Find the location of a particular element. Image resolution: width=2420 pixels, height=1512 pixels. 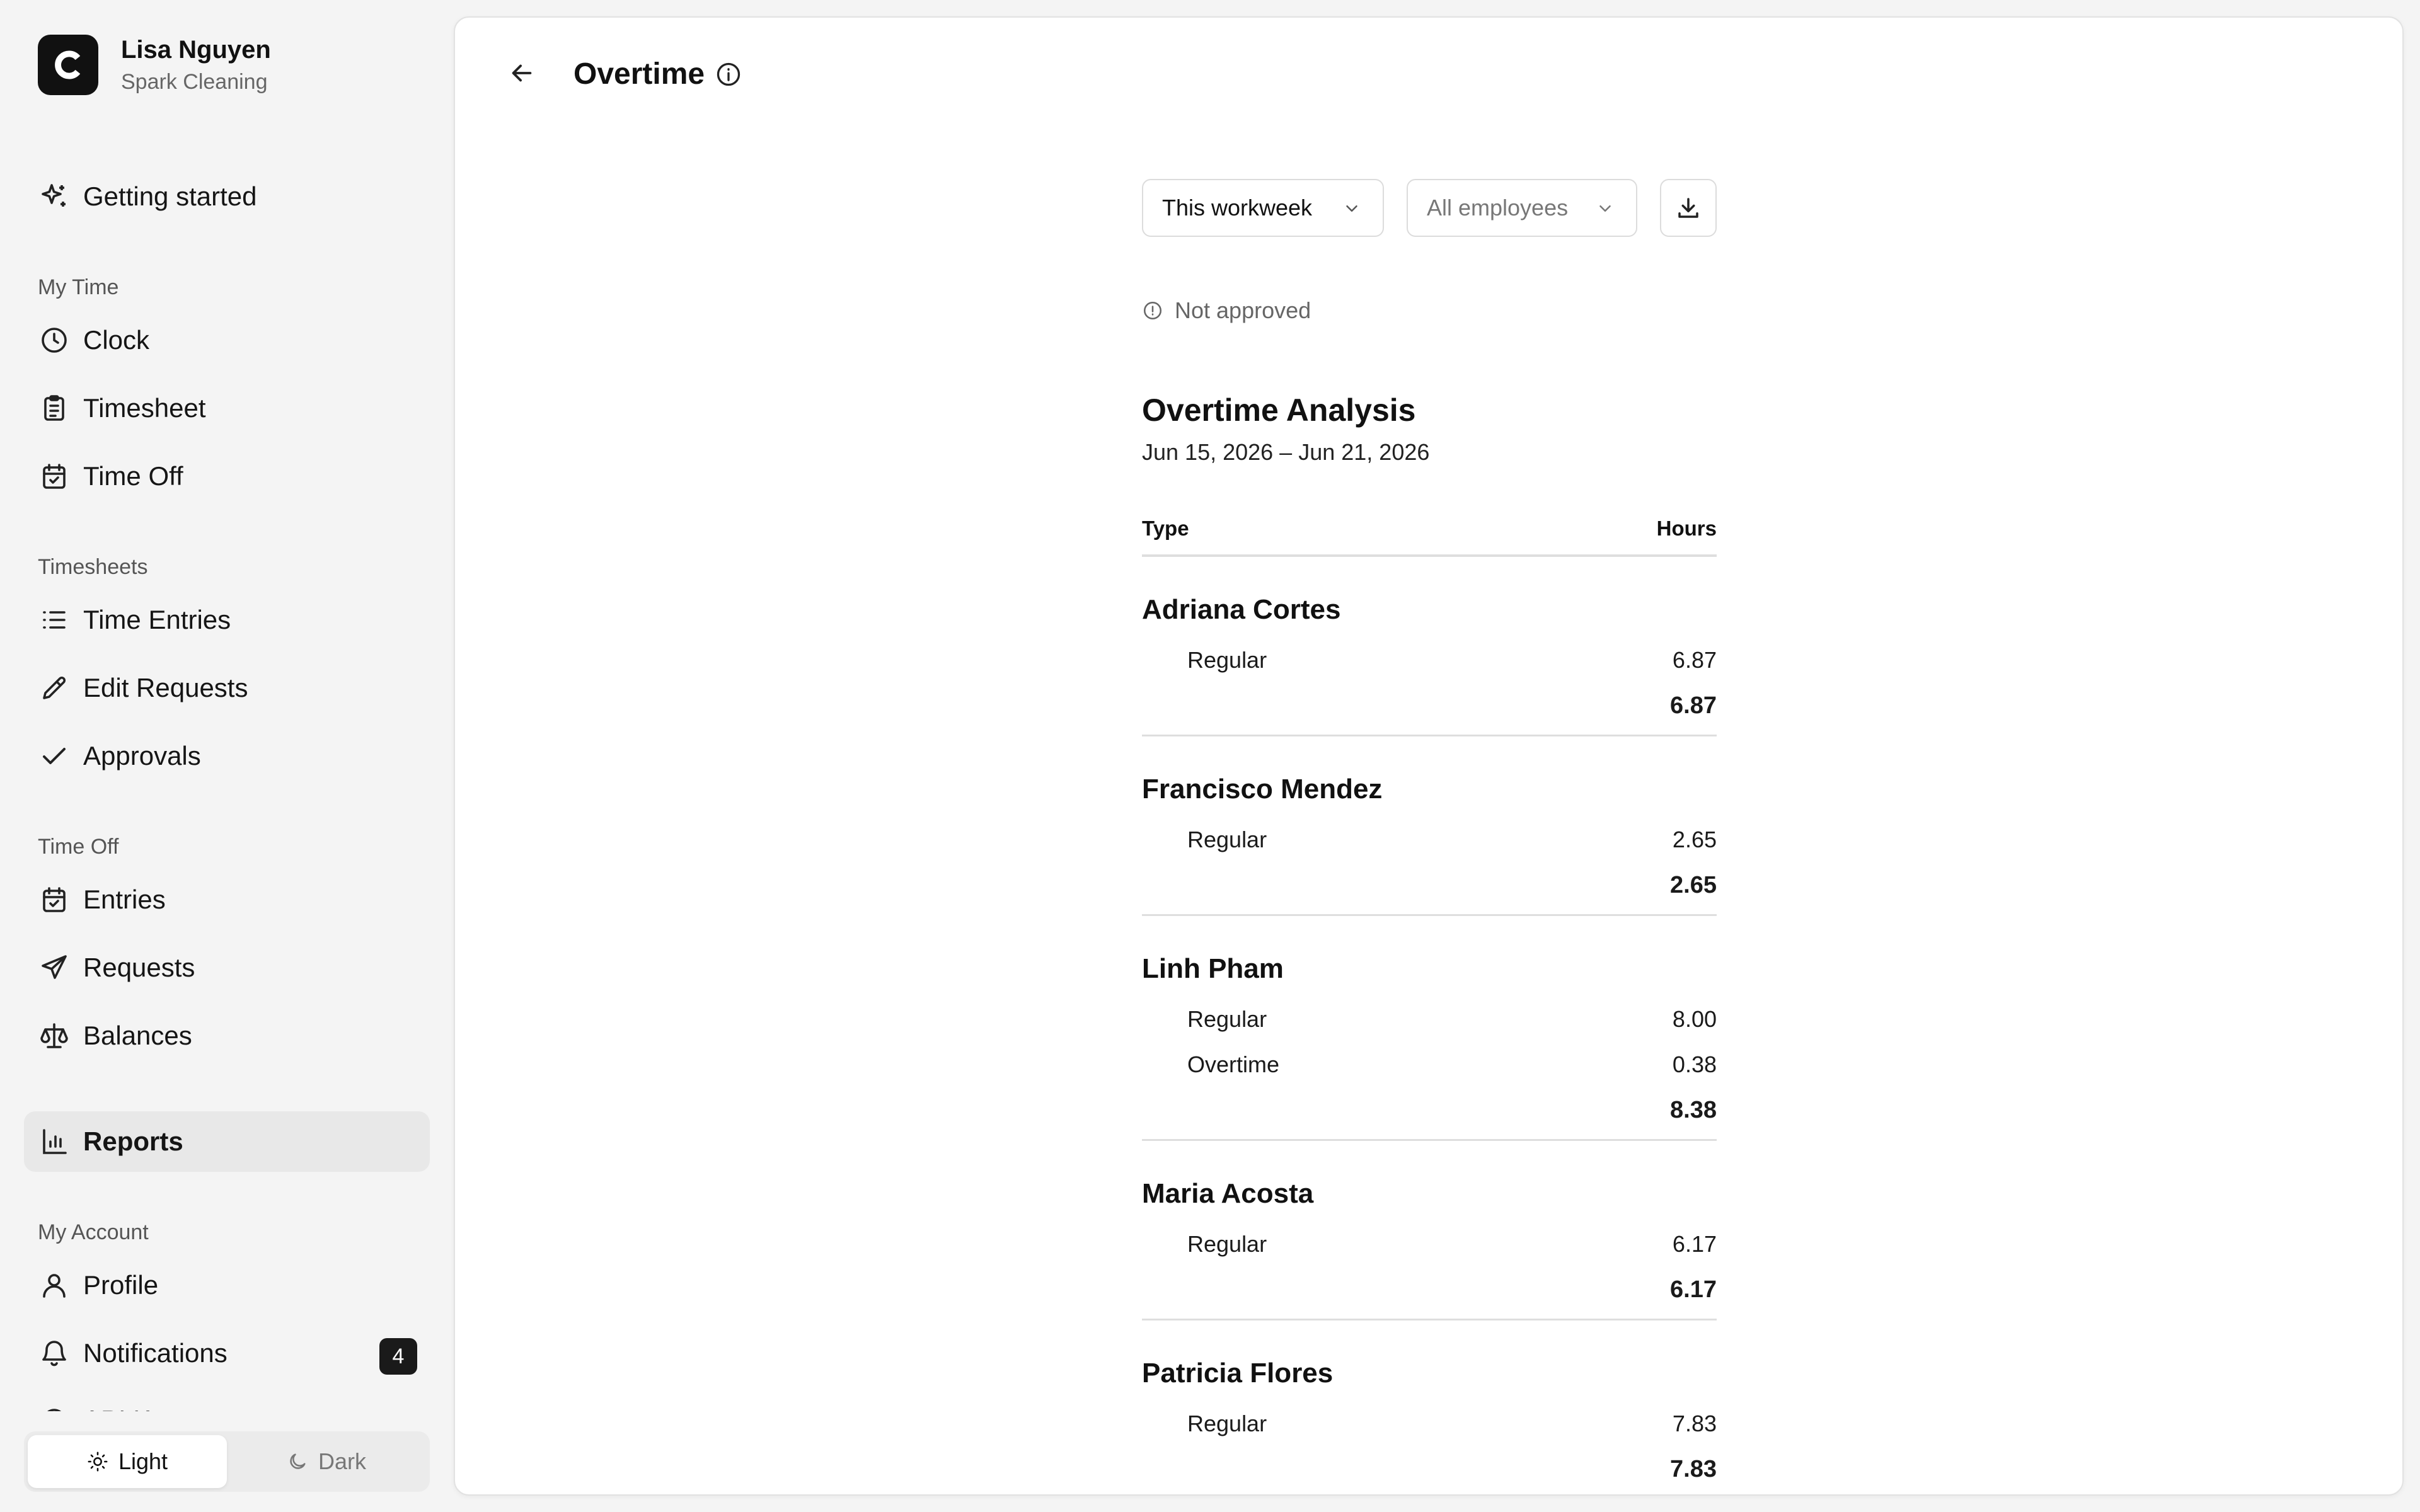

sun-icon is located at coordinates (98, 1462).